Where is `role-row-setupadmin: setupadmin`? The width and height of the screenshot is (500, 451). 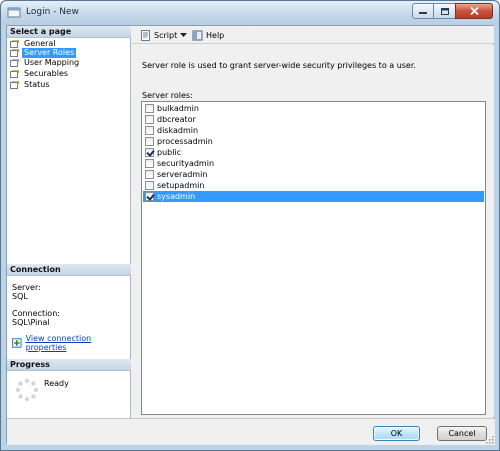 role-row-setupadmin: setupadmin is located at coordinates (313, 185).